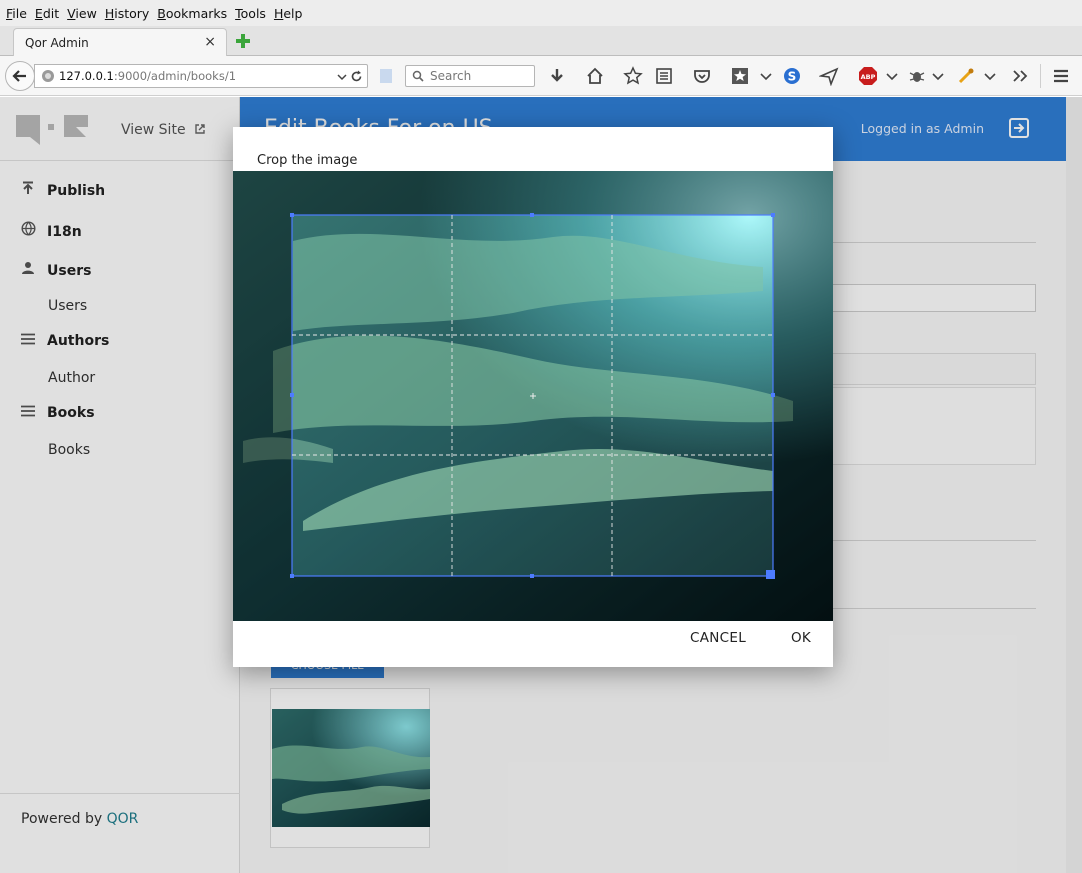 The width and height of the screenshot is (1082, 873). I want to click on extension-s-icon: S, so click(792, 76).